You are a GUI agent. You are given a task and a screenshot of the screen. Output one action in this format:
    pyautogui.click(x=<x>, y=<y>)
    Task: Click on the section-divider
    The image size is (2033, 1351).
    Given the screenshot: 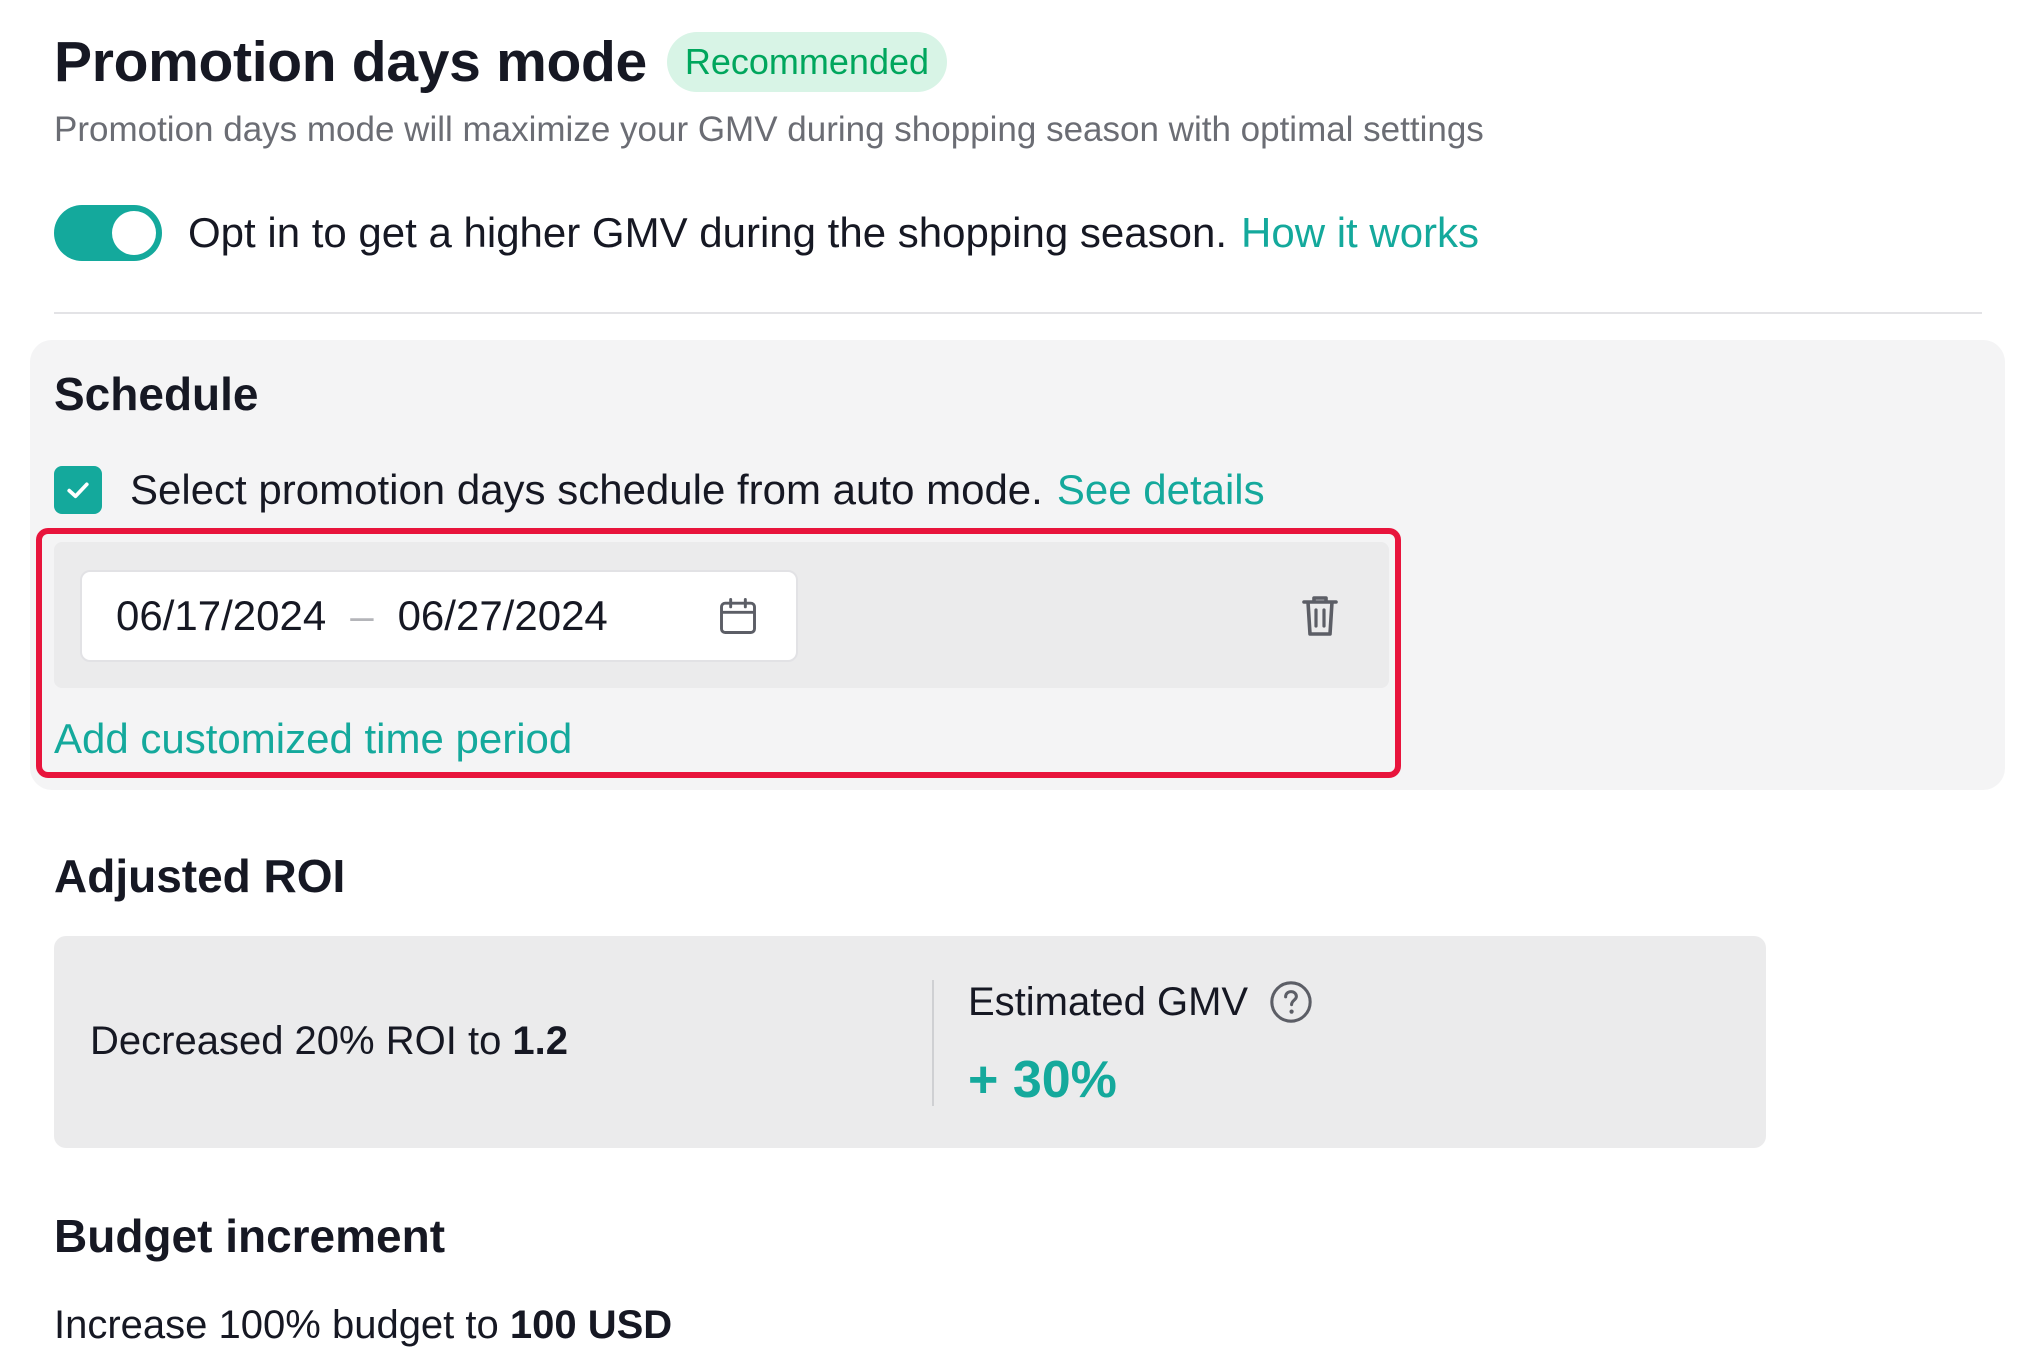 What is the action you would take?
    pyautogui.click(x=1018, y=313)
    